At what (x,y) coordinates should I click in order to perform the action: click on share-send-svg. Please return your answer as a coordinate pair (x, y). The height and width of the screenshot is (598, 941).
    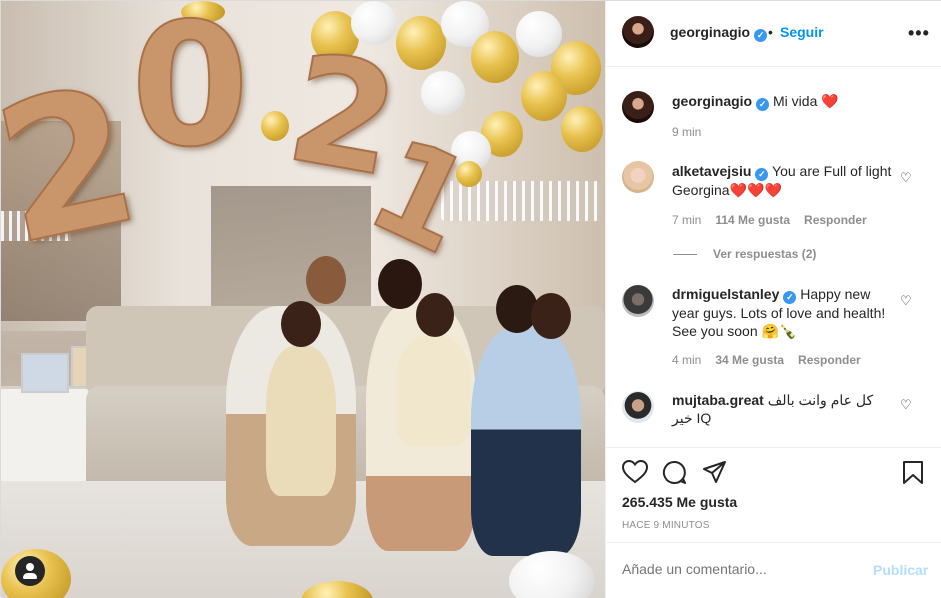
    Looking at the image, I should click on (714, 472).